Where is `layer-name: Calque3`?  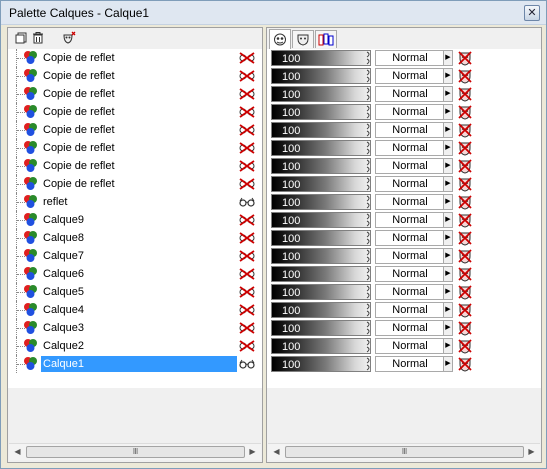
layer-name: Calque3 is located at coordinates (63, 328).